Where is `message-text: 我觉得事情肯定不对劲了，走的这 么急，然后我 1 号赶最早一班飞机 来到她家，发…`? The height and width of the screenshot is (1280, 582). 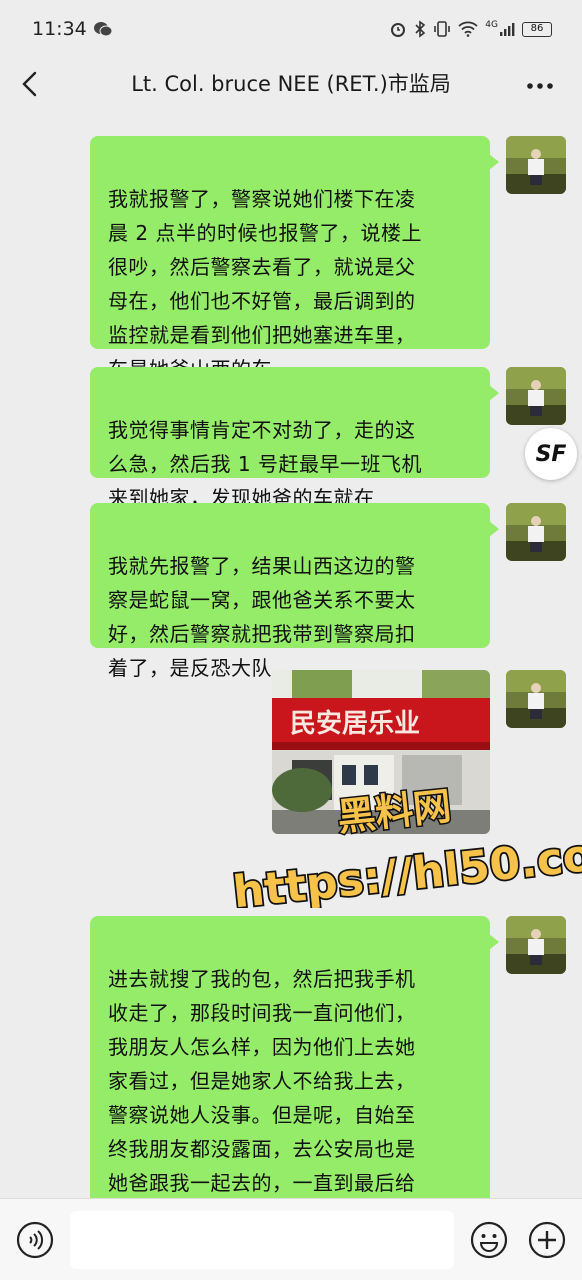 message-text: 我觉得事情肯定不对劲了，走的这 么急，然后我 1 号赶最早一班飞机 来到她家，发… is located at coordinates (265, 464).